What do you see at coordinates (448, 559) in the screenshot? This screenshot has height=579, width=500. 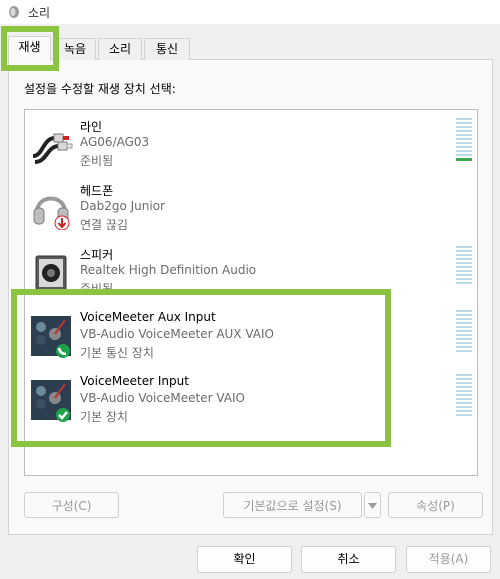 I see `apply-button: 적용(A)` at bounding box center [448, 559].